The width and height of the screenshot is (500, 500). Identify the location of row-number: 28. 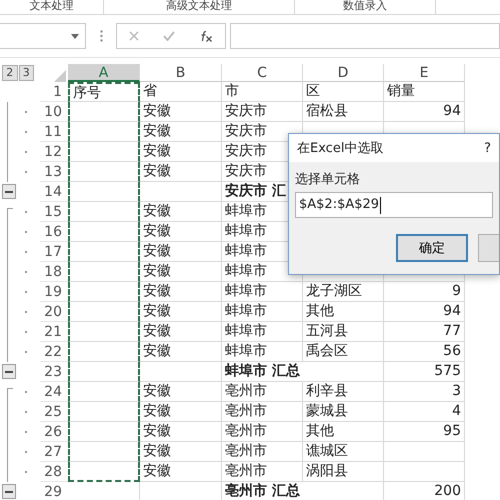
(54, 472).